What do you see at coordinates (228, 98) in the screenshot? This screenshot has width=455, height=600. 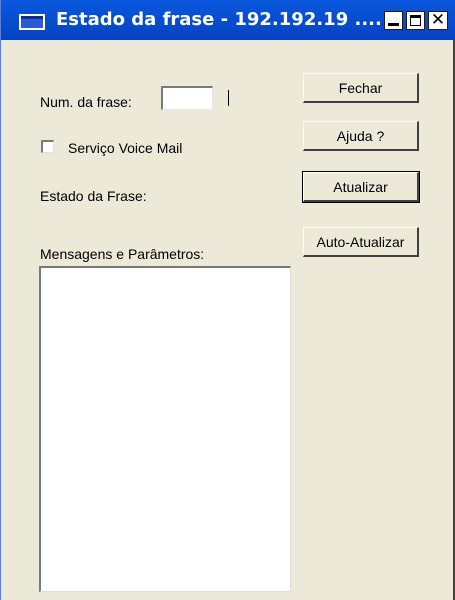 I see `text-caret` at bounding box center [228, 98].